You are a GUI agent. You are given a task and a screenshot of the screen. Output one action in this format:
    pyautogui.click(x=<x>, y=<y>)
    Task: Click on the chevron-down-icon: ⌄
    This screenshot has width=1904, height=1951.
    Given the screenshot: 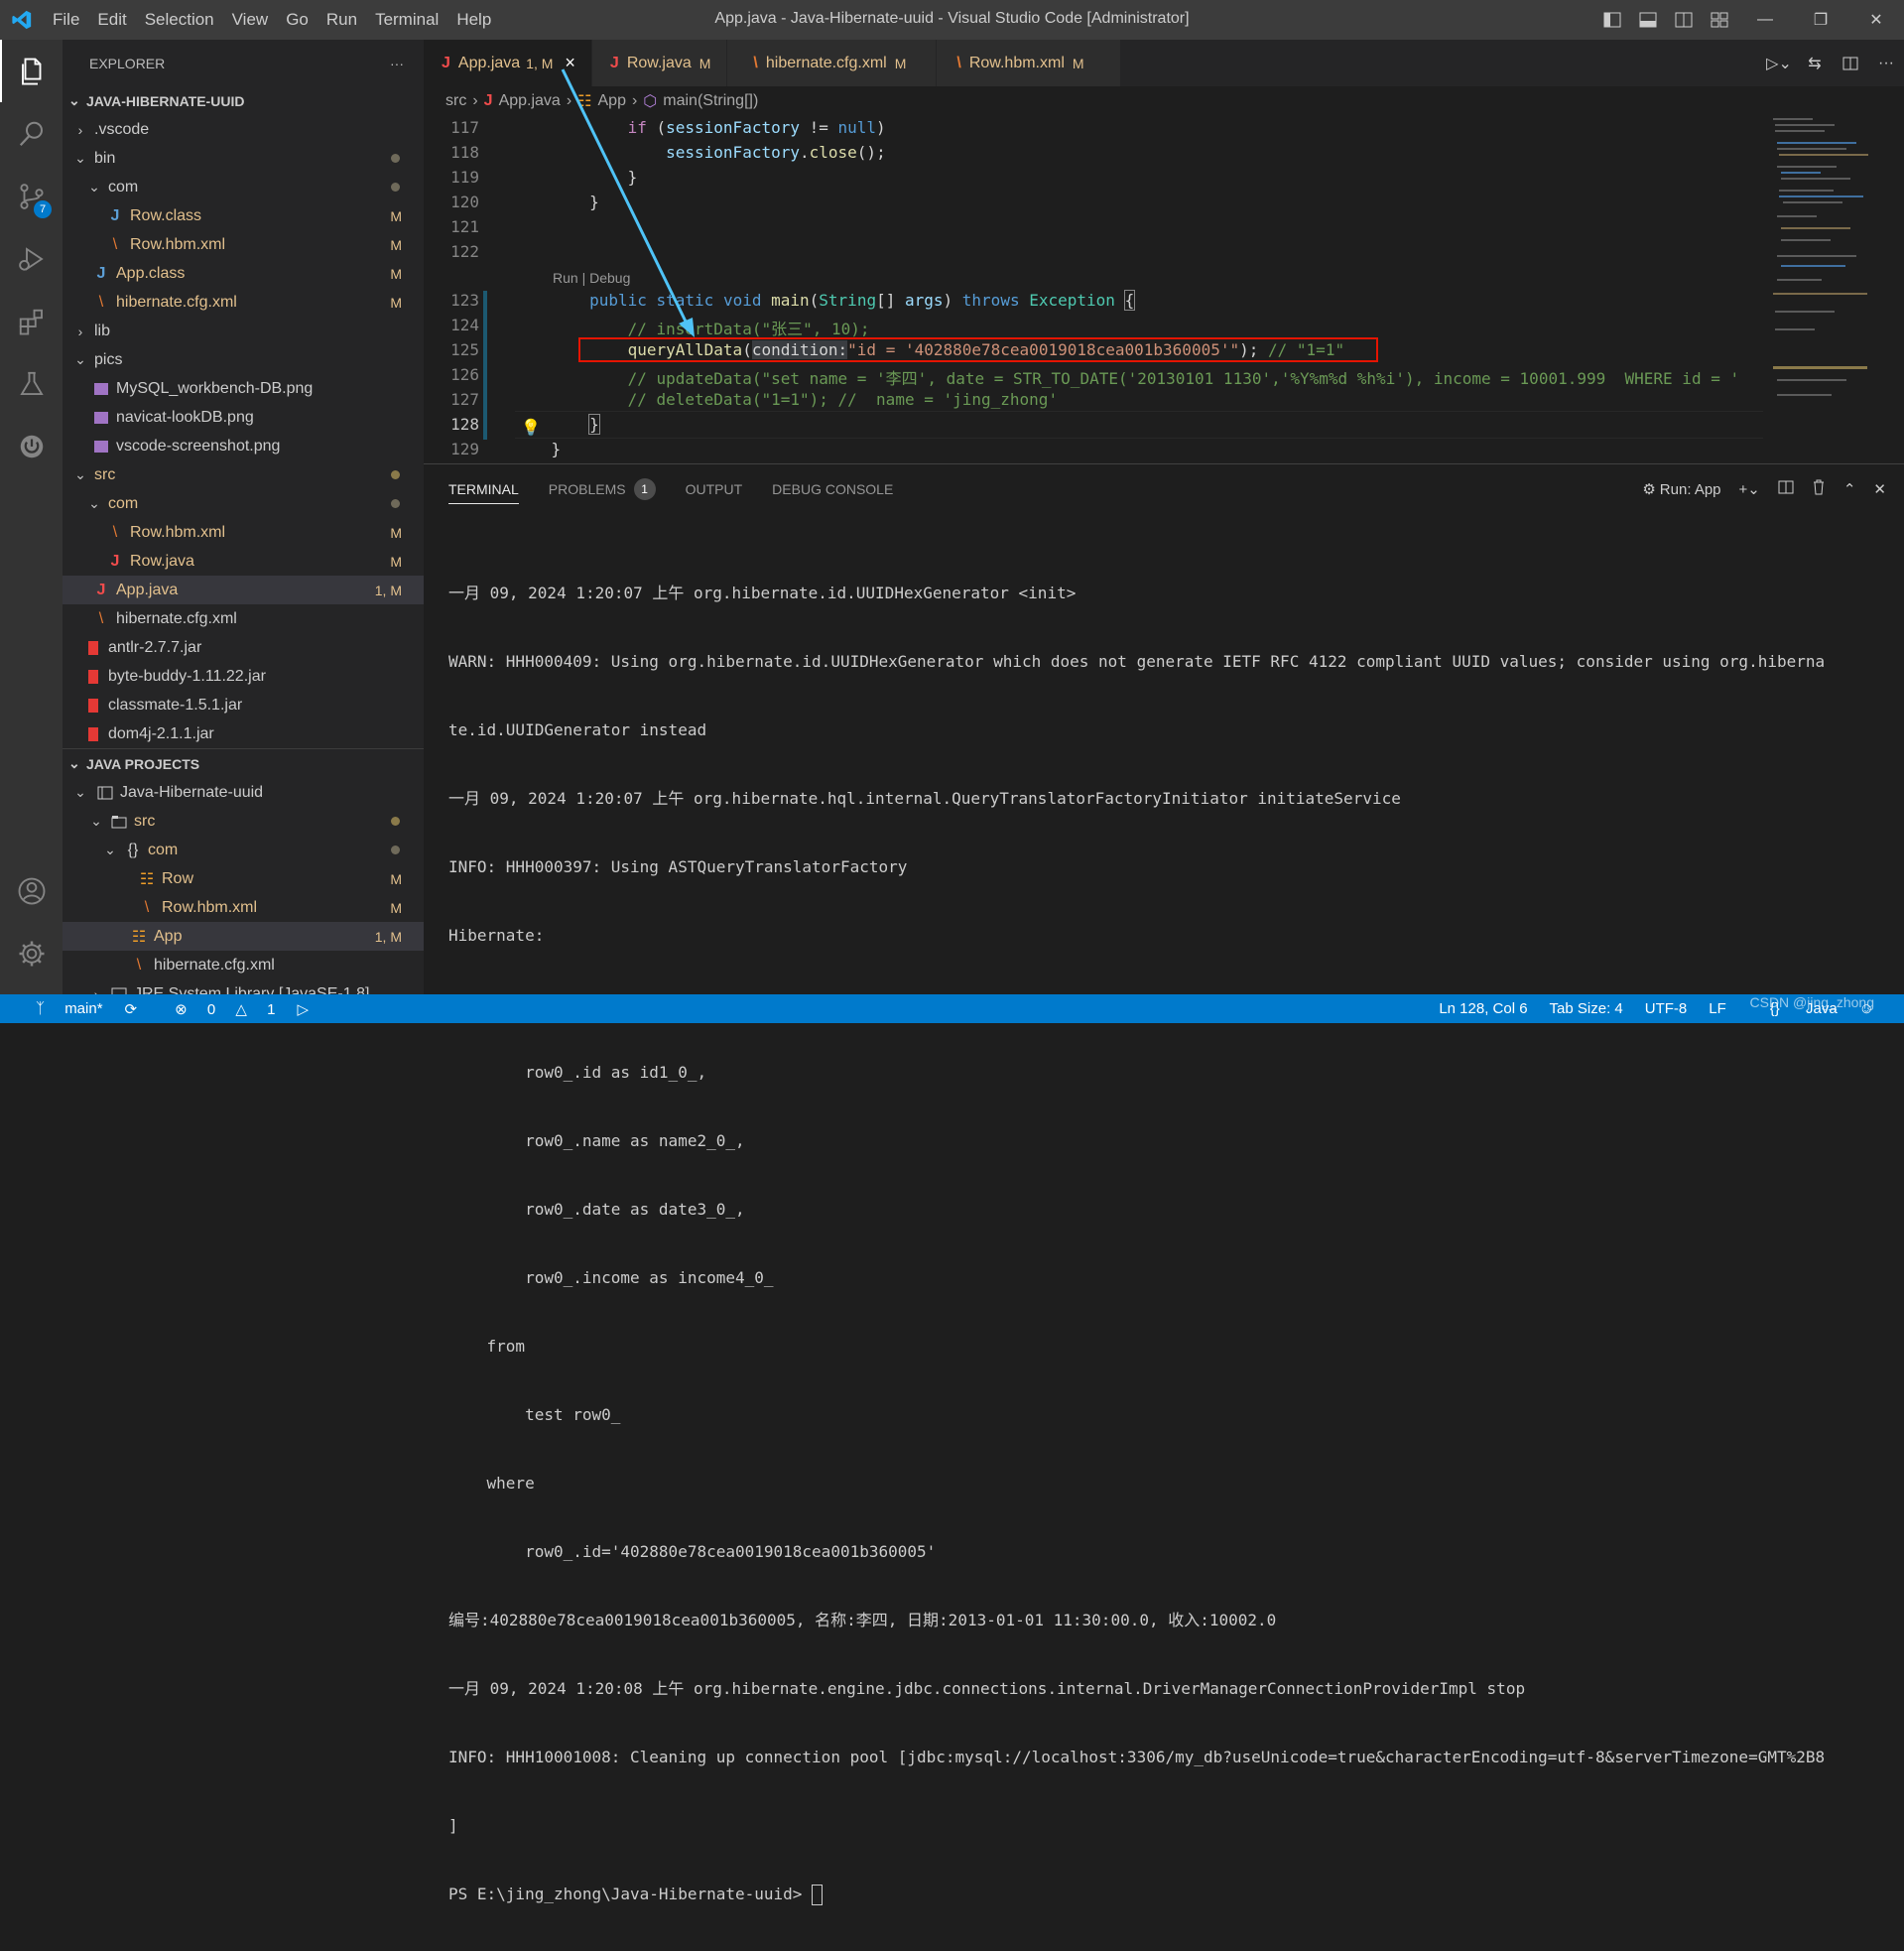 What is the action you would take?
    pyautogui.click(x=94, y=503)
    